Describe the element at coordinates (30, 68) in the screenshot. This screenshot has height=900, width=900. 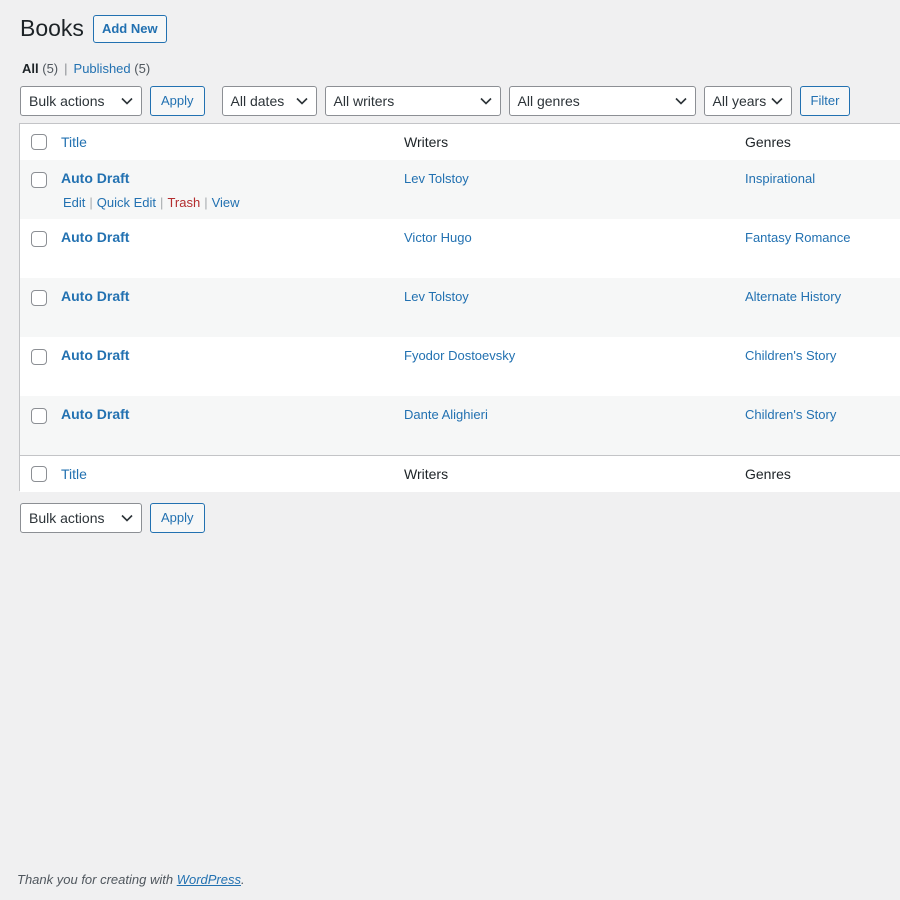
I see `view-all-label: All` at that location.